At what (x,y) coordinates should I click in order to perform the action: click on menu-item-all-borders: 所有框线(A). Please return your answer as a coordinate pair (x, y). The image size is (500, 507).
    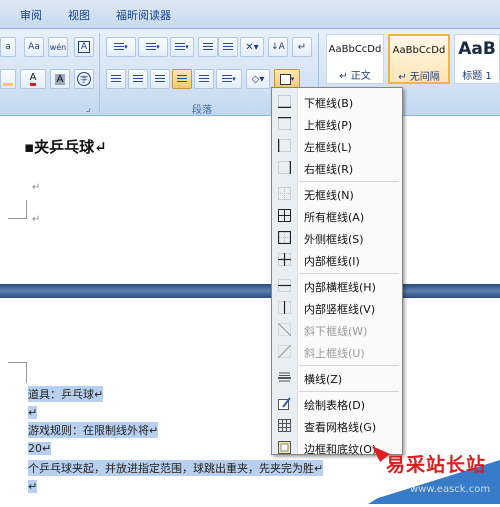
    Looking at the image, I should click on (337, 216).